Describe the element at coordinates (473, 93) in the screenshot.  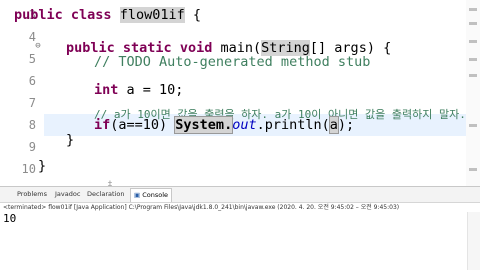
I see `overview-ruler` at that location.